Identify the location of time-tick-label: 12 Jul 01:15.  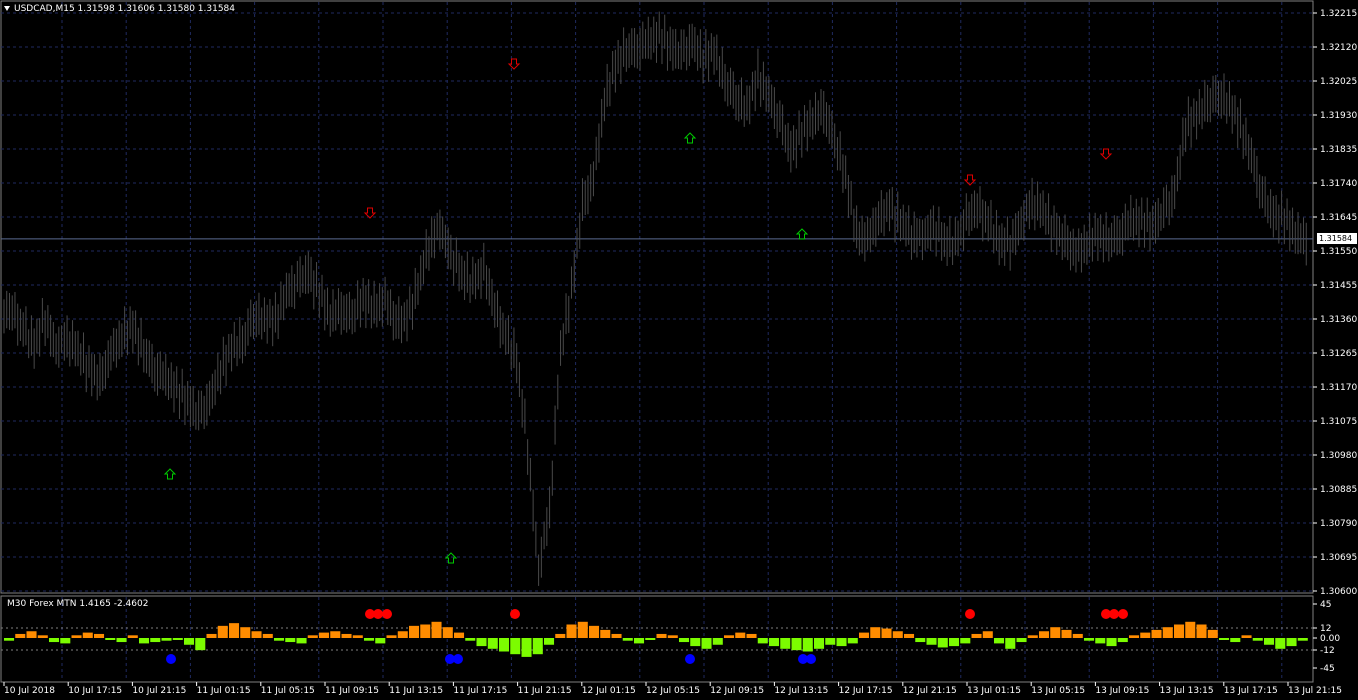
(609, 691).